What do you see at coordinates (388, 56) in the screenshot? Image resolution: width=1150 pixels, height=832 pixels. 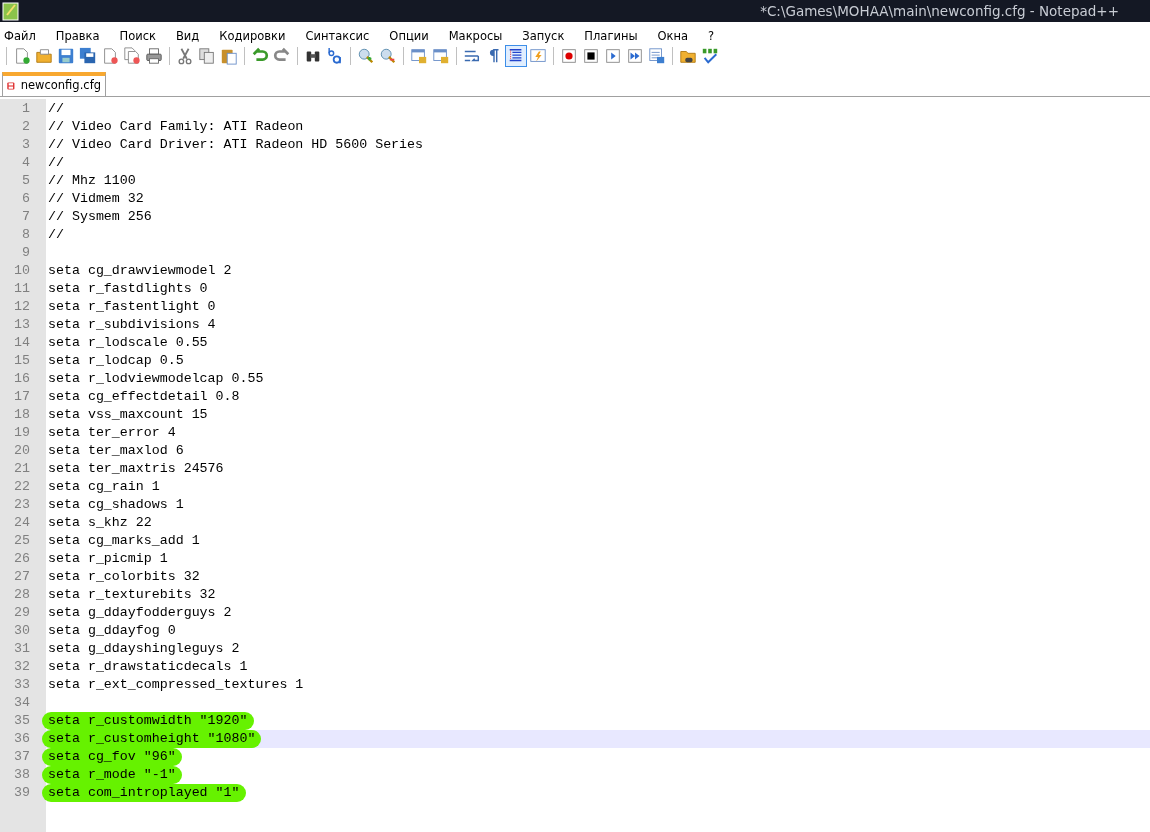 I see `zoom-out-icon` at bounding box center [388, 56].